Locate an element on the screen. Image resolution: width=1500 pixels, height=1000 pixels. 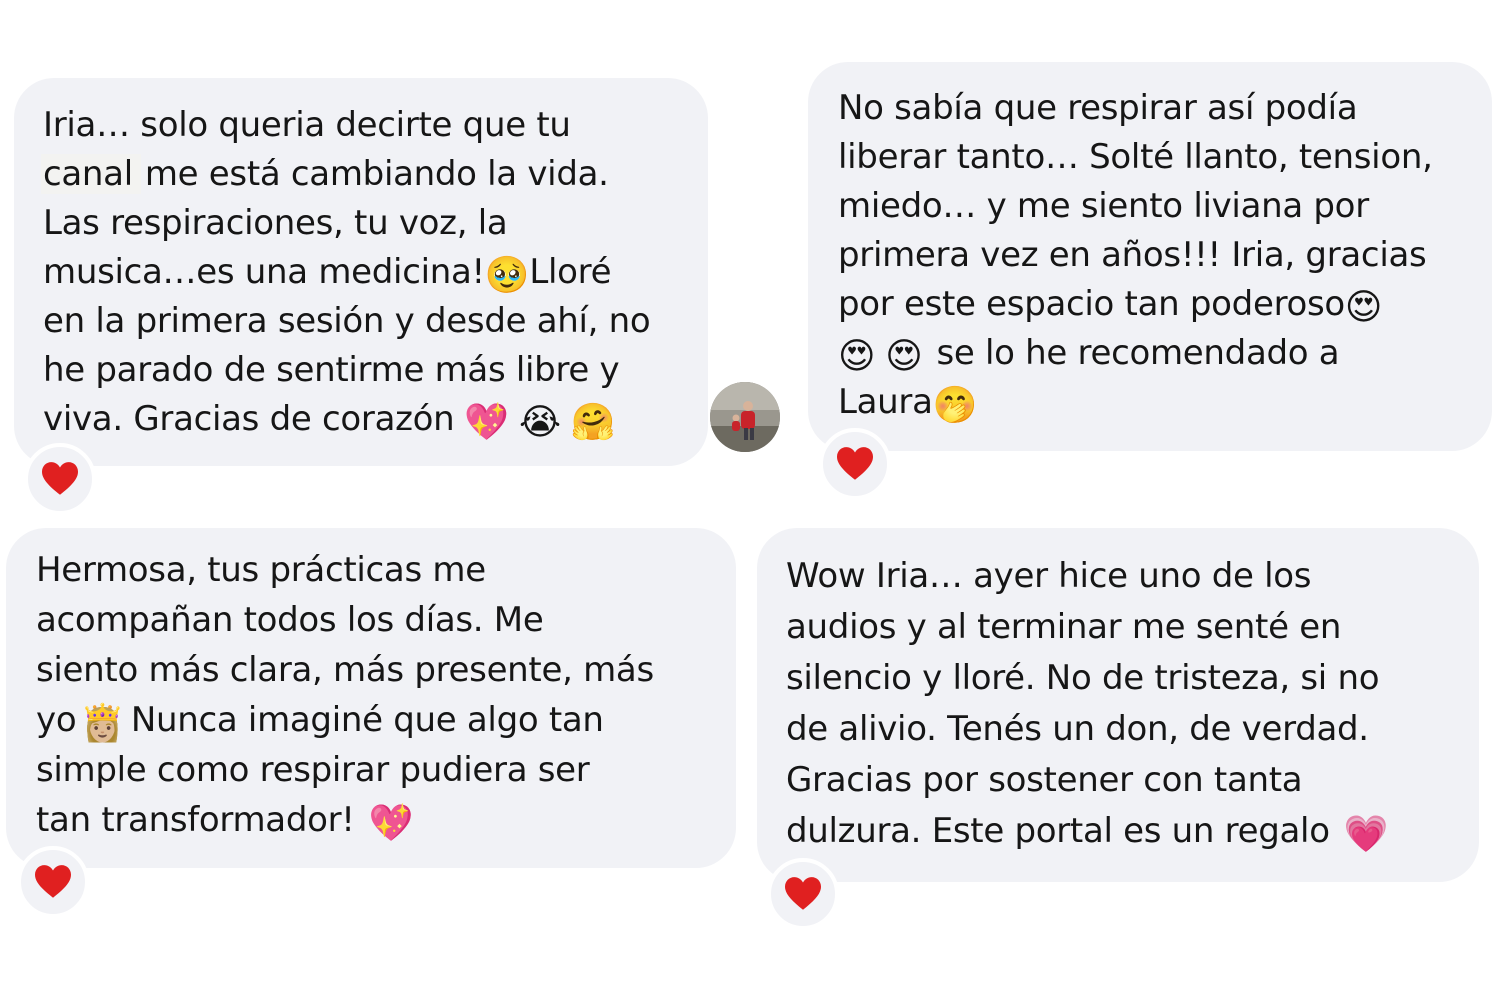
message-line: en la primera sesión y desde ahí, no is located at coordinates (347, 321).